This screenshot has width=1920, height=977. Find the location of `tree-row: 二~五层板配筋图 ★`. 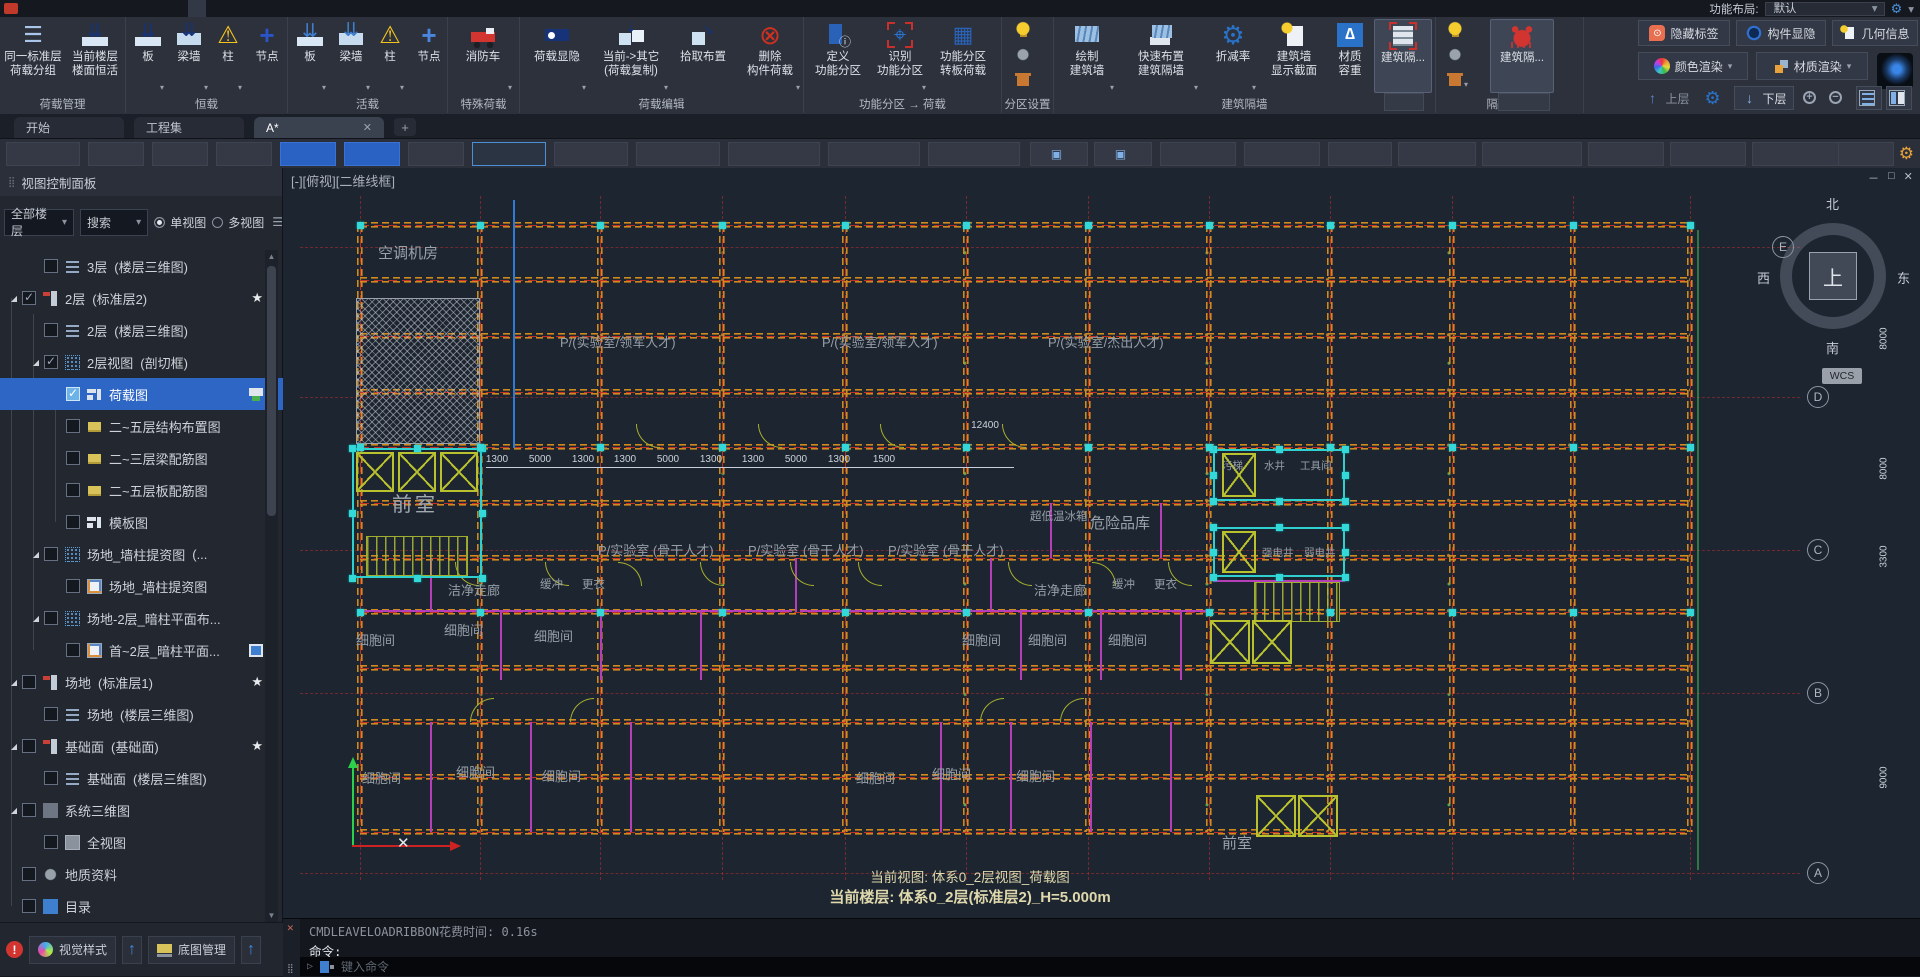

tree-row: 二~五层板配筋图 ★ is located at coordinates (141, 490).